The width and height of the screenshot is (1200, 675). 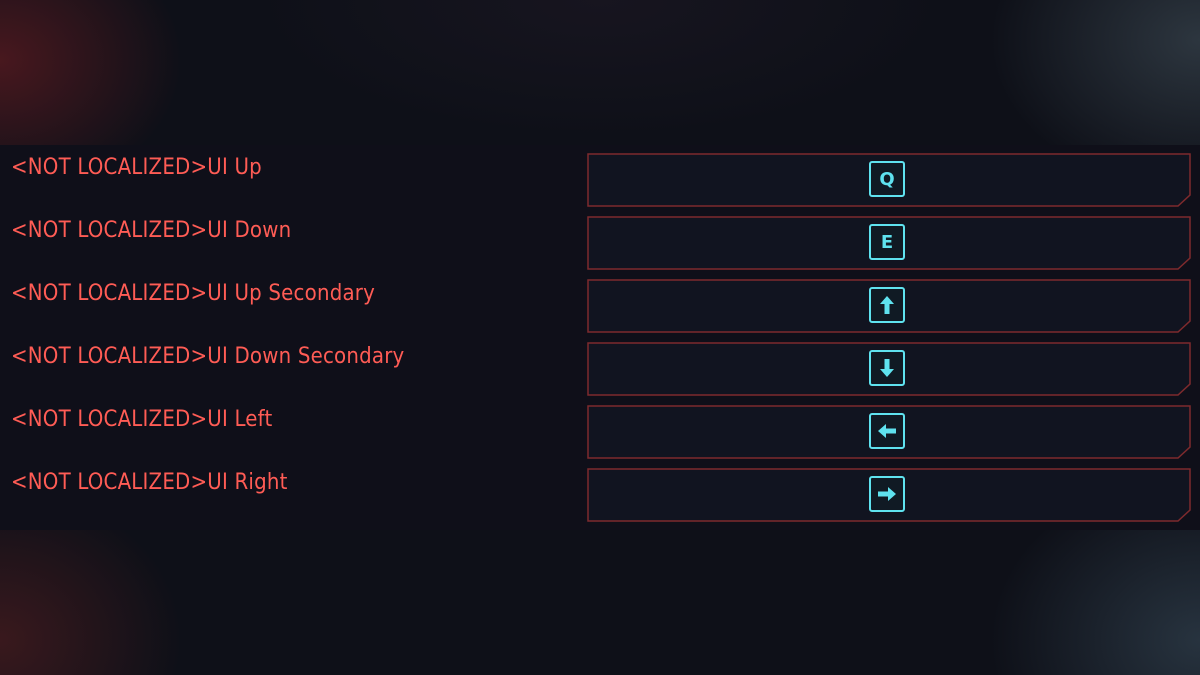 I want to click on key-cap: Q, so click(x=887, y=179).